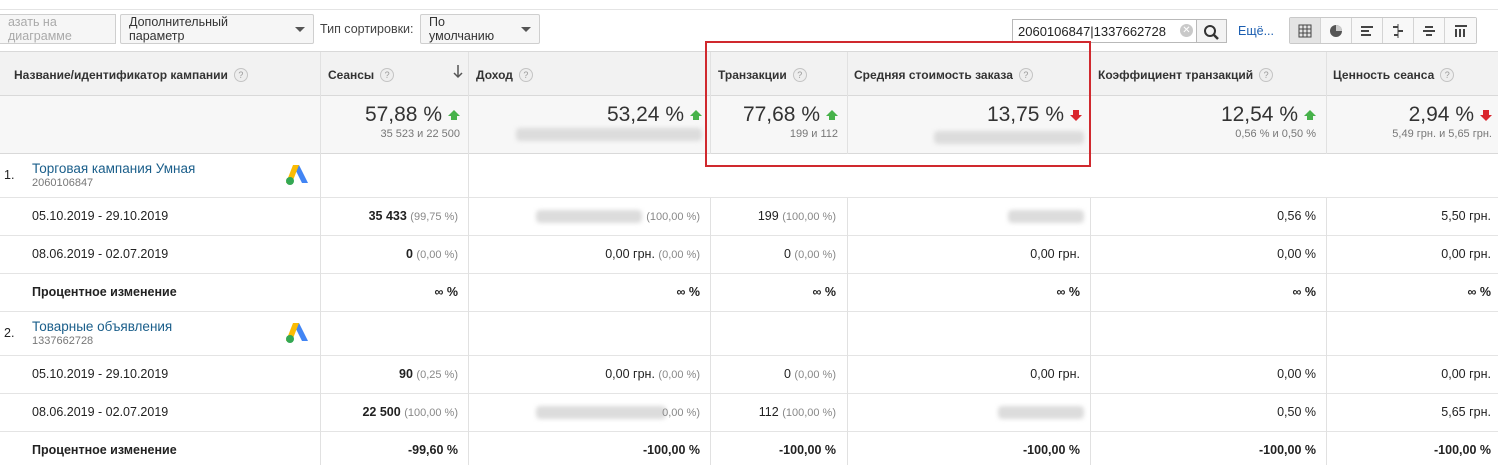  Describe the element at coordinates (431, 413) in the screenshot. I see `sessions-pct: (100,00 %)` at that location.